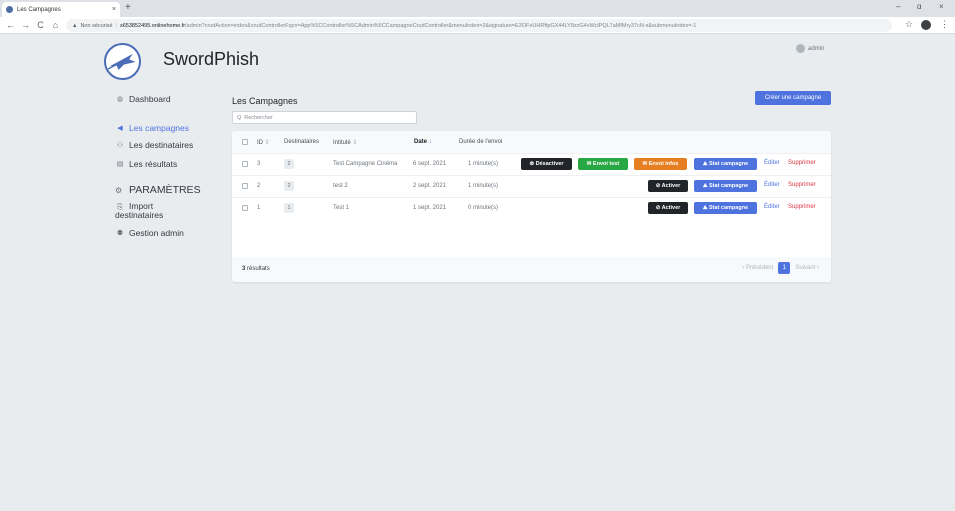 This screenshot has width=955, height=511. I want to click on cell-id: 2, so click(259, 186).